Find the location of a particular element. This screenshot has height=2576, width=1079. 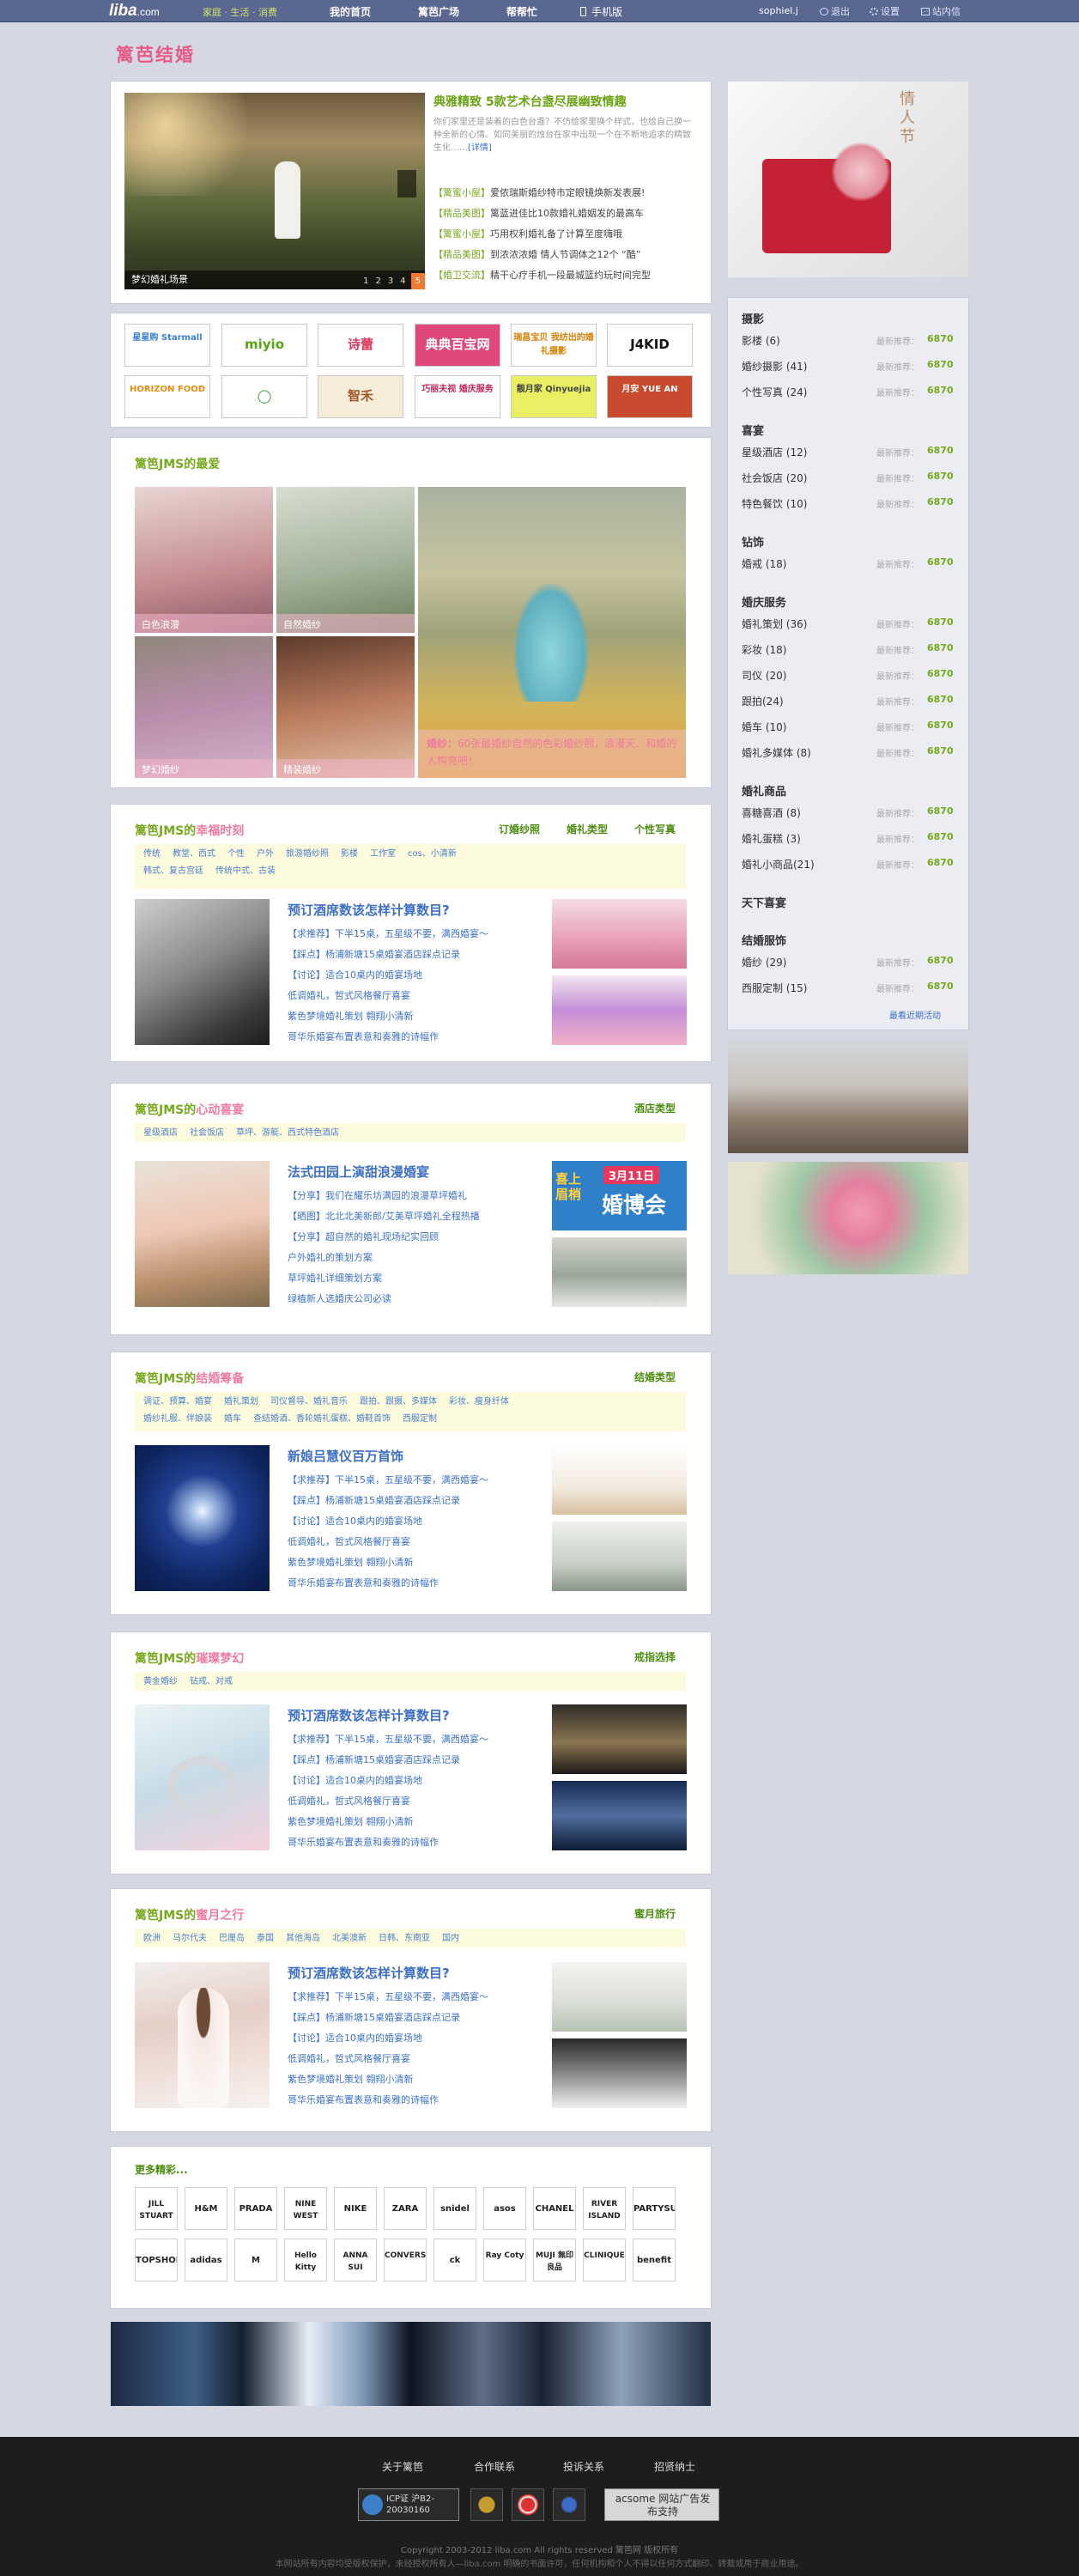

section-link: 【分享】我们在耀乐坊满园的浪漫草坪婚礼 is located at coordinates (378, 1195).